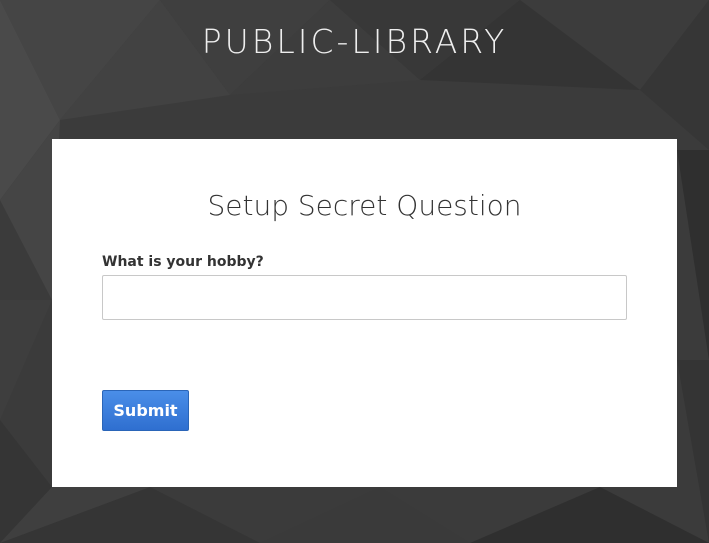 This screenshot has height=543, width=709. I want to click on hobby-question-label: What is your hobby?, so click(183, 262).